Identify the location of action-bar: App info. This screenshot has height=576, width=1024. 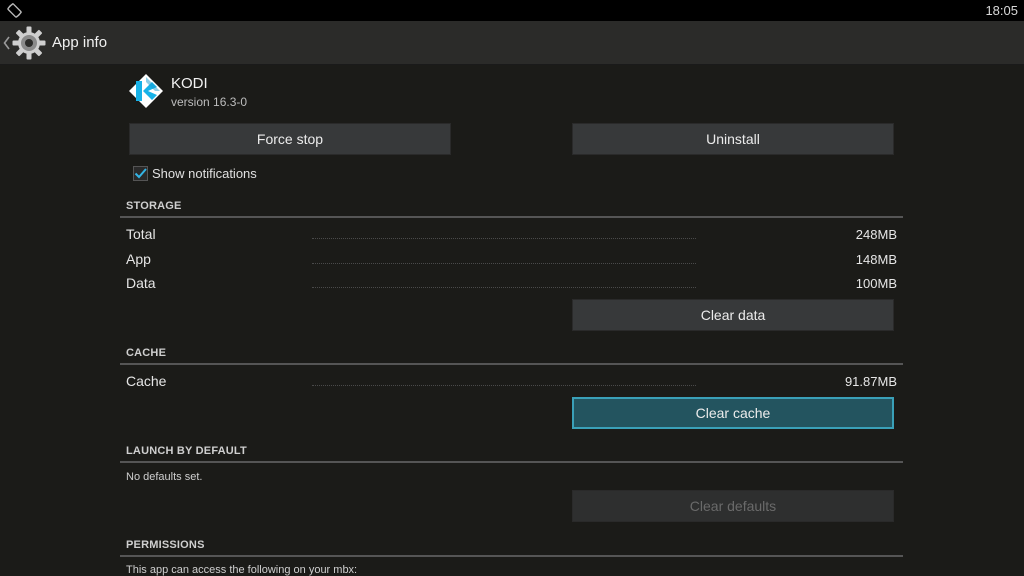
(512, 43).